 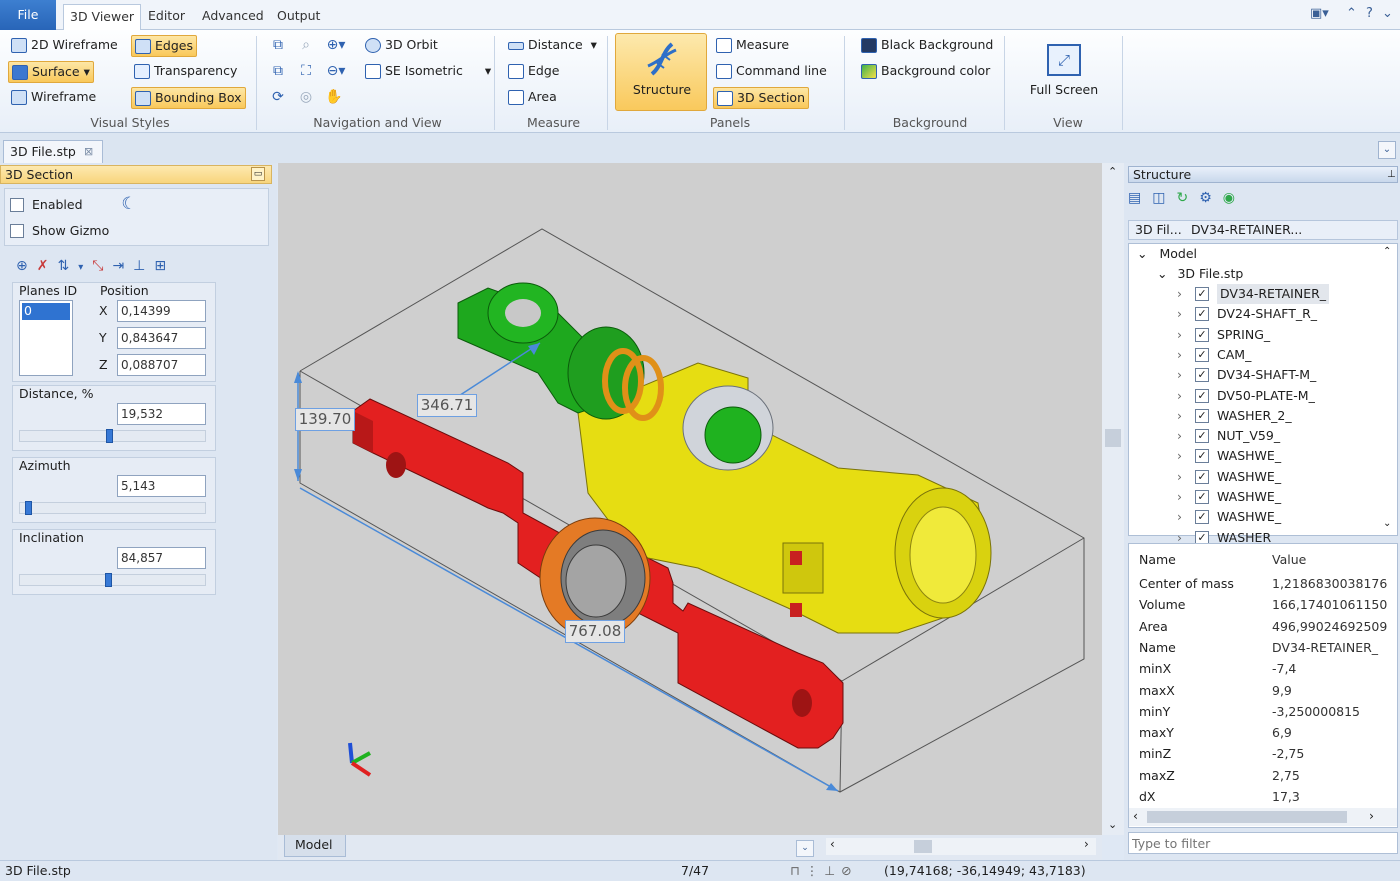 What do you see at coordinates (306, 45) in the screenshot?
I see `zoom-window-icon: ⌕` at bounding box center [306, 45].